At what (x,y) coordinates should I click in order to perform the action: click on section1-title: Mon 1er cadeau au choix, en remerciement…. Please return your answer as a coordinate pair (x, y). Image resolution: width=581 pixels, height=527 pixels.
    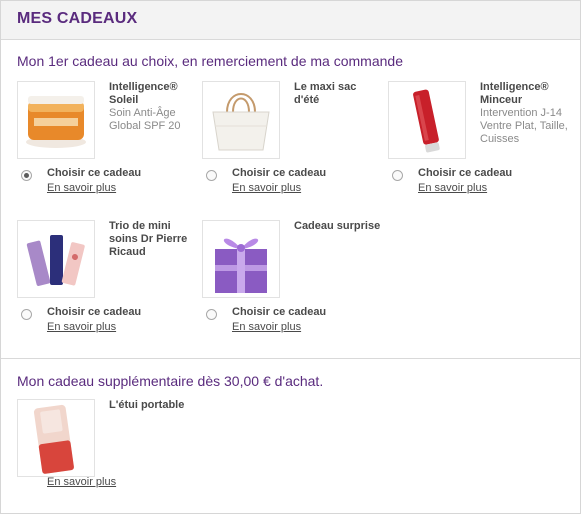
    Looking at the image, I should click on (210, 61).